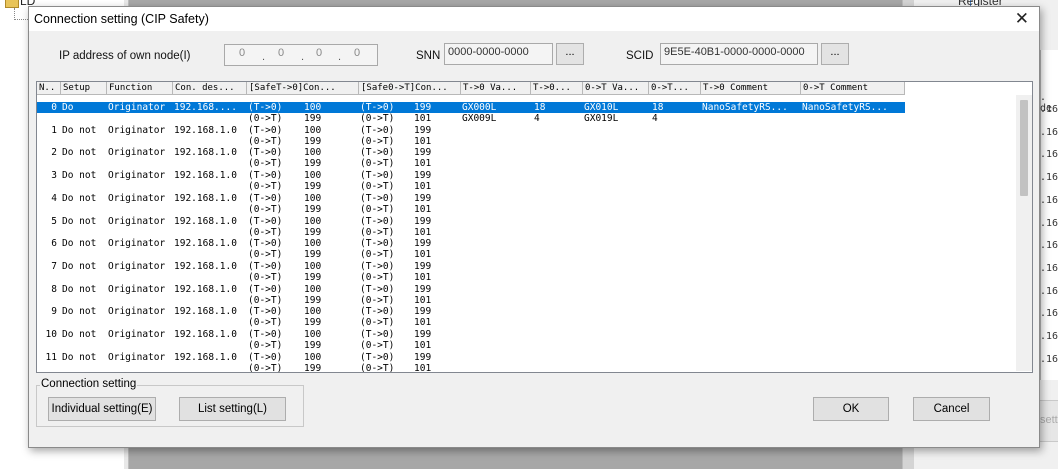 This screenshot has width=1058, height=469. Describe the element at coordinates (125, 56) in the screenshot. I see `ip-address-label: IP address of own node(I)` at that location.